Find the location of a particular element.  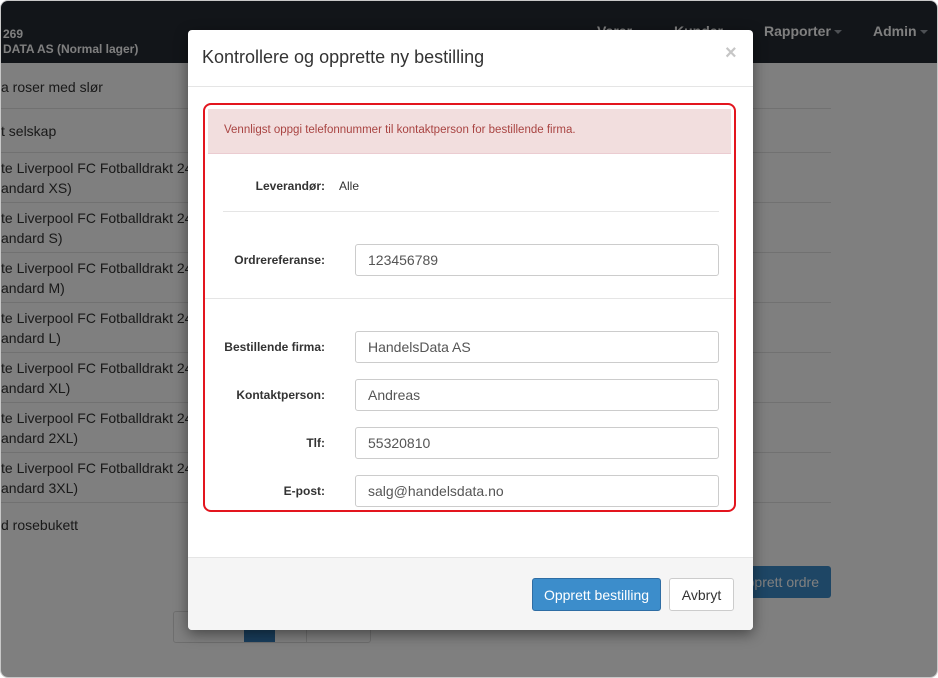

company-input is located at coordinates (537, 347).